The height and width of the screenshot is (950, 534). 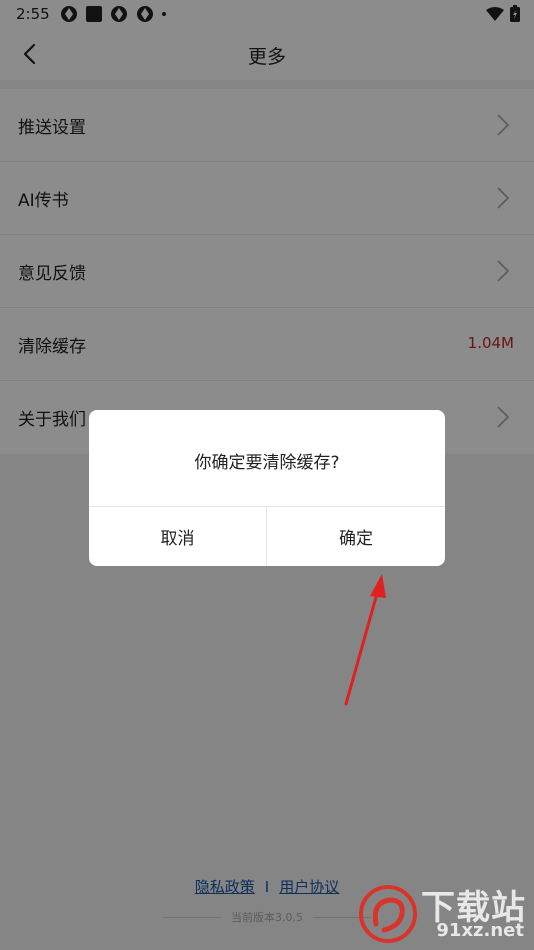 What do you see at coordinates (356, 536) in the screenshot?
I see `confirm-button: 确定` at bounding box center [356, 536].